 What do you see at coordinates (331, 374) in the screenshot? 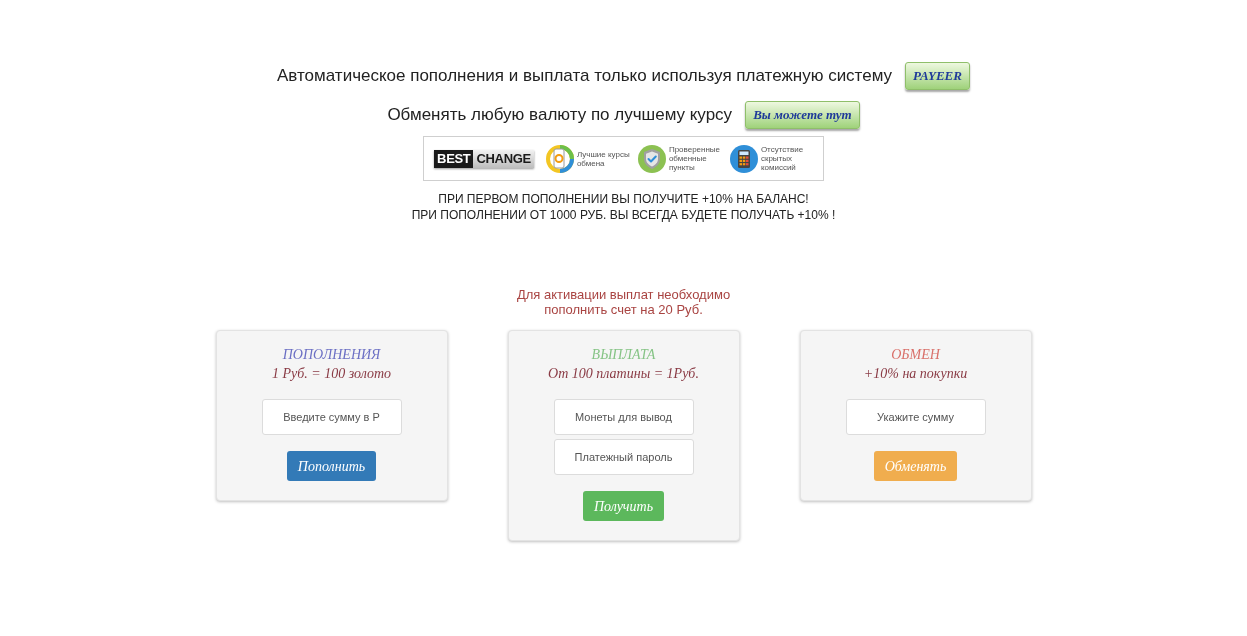
I see `card-subtitle: 1 Руб. = 100 золото` at bounding box center [331, 374].